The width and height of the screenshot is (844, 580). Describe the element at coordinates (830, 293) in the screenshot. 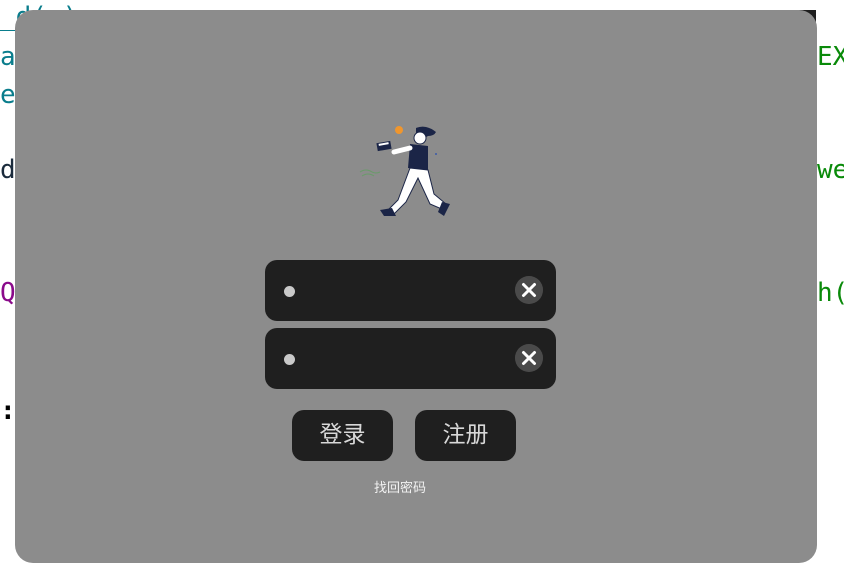

I see `background-code-line: h(` at that location.